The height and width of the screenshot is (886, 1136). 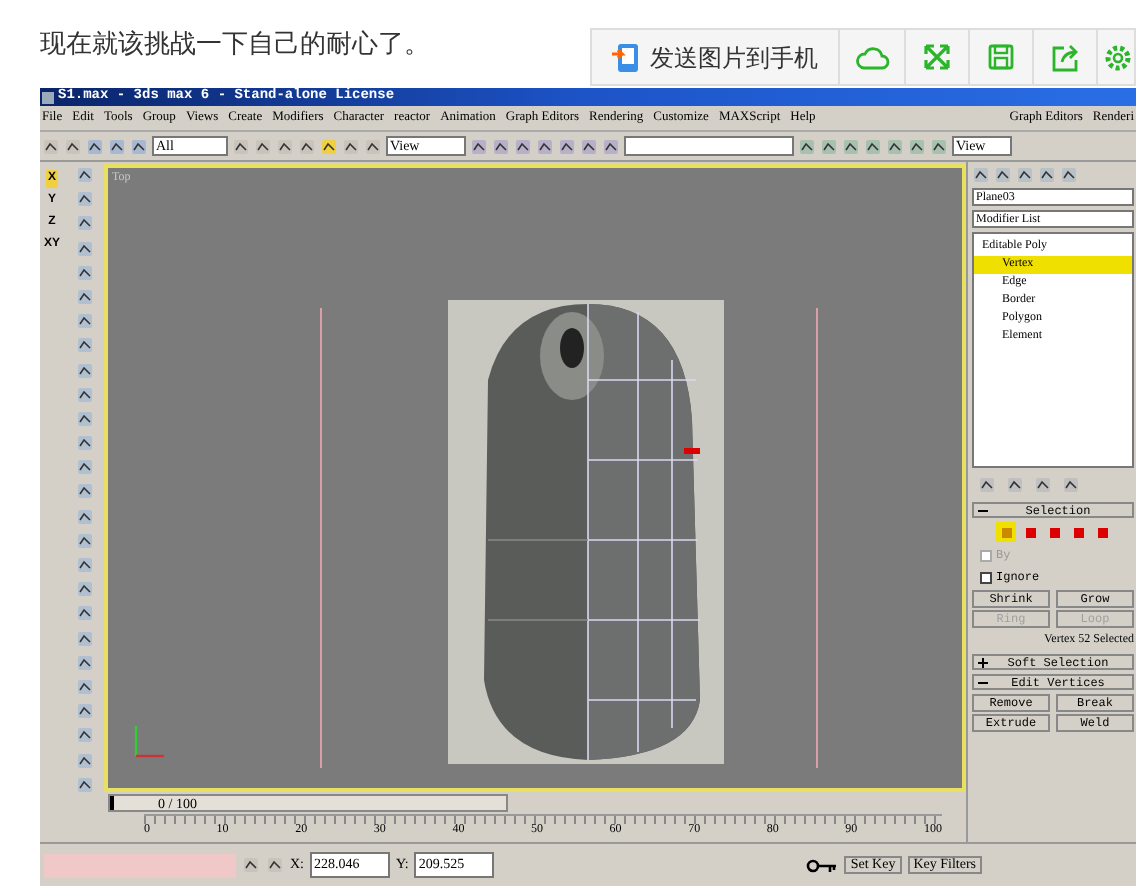 I want to click on border-mode-icon, so click(x=1054, y=532).